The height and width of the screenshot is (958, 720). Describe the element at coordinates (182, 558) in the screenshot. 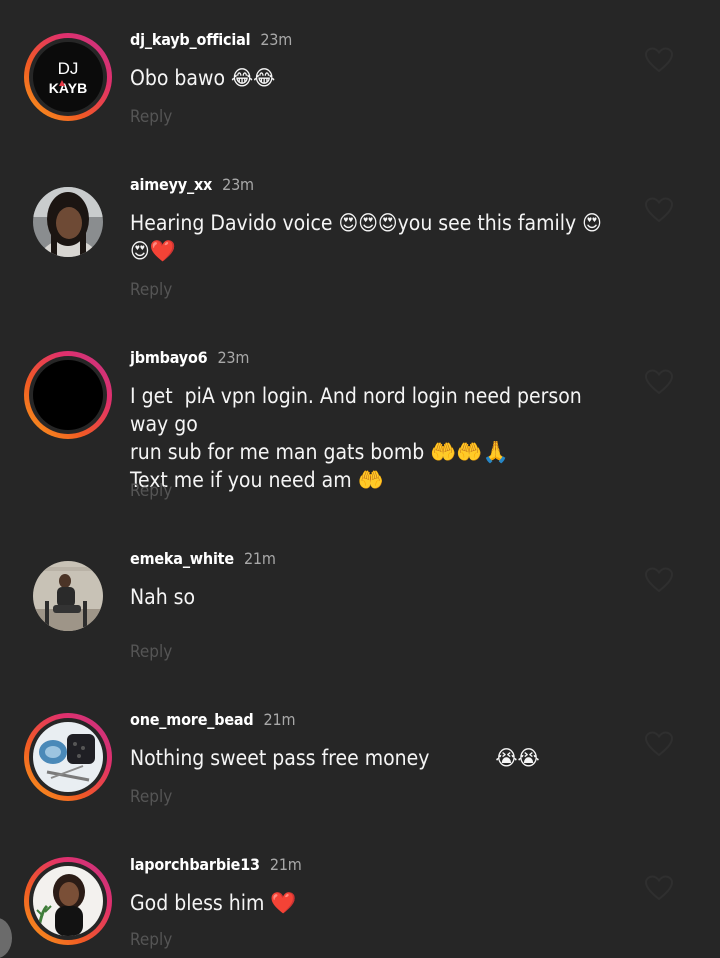

I see `username: emeka_white` at that location.